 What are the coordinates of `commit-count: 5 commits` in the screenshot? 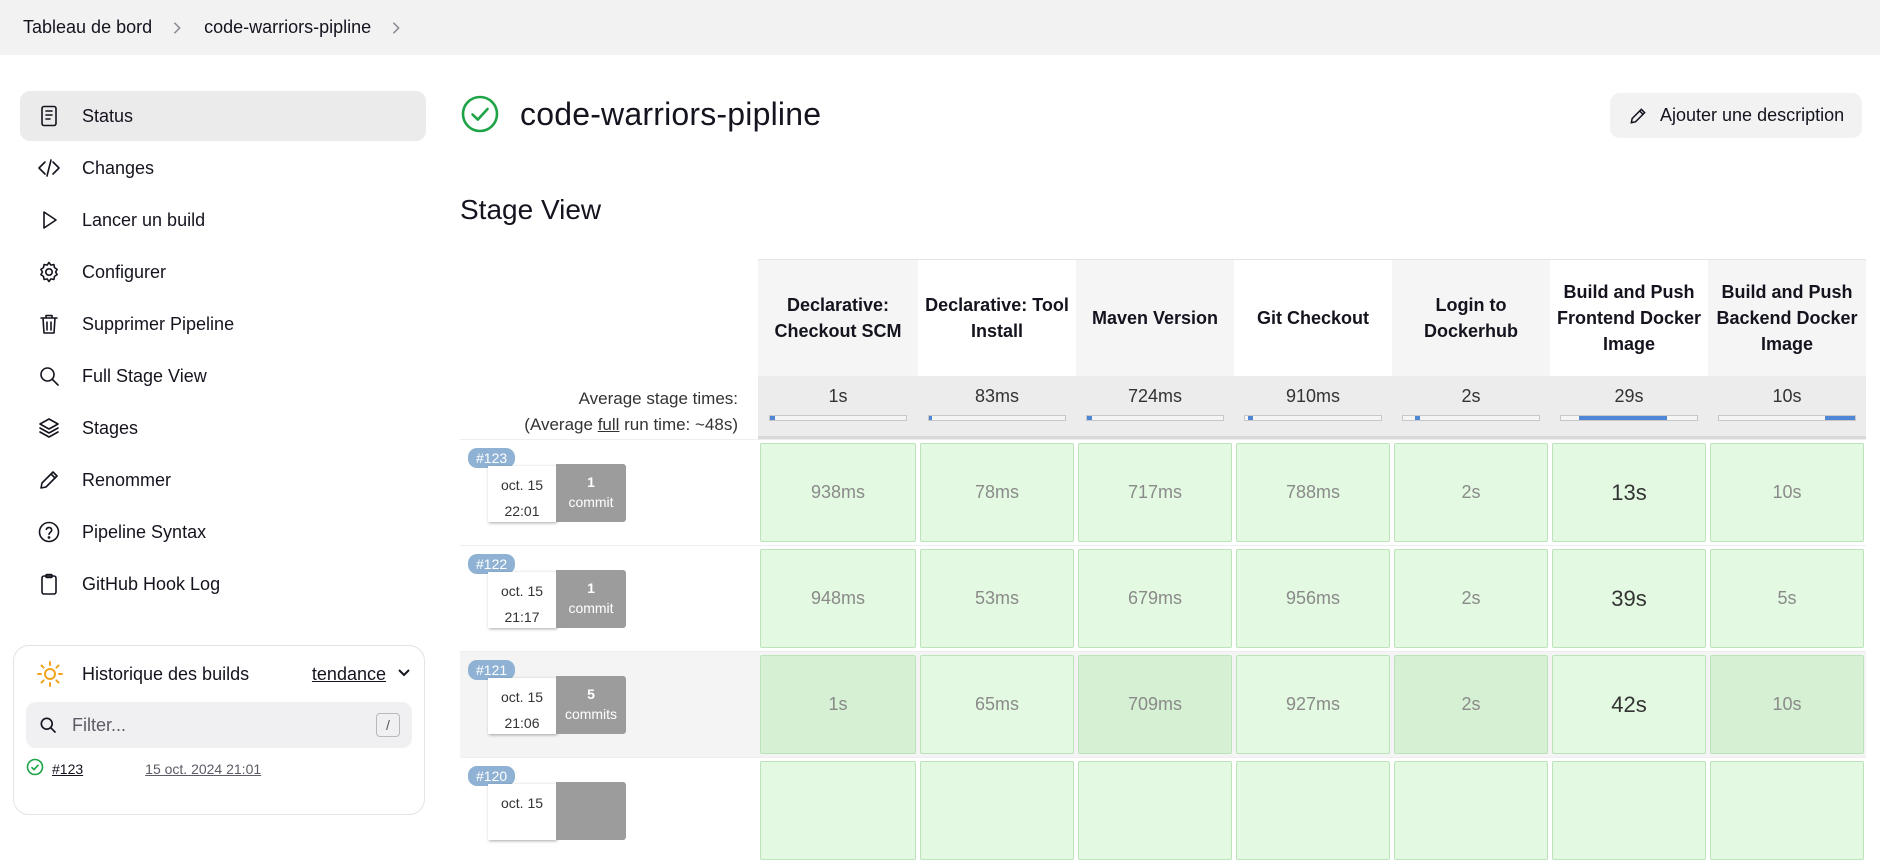 It's located at (591, 705).